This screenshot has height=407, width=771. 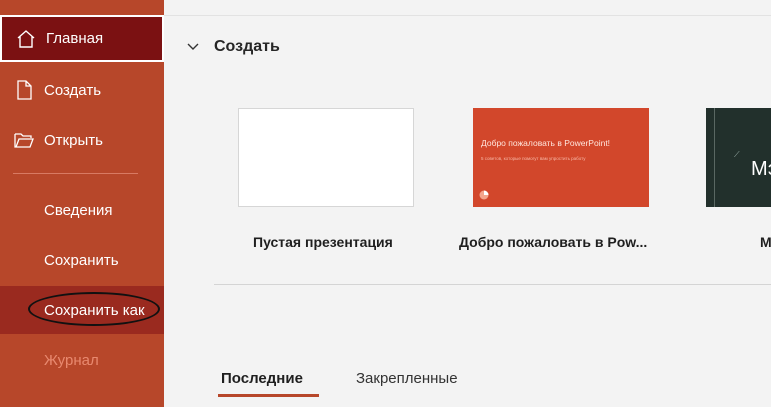 I want to click on sidebar-item-label: Открыть, so click(x=73, y=140).